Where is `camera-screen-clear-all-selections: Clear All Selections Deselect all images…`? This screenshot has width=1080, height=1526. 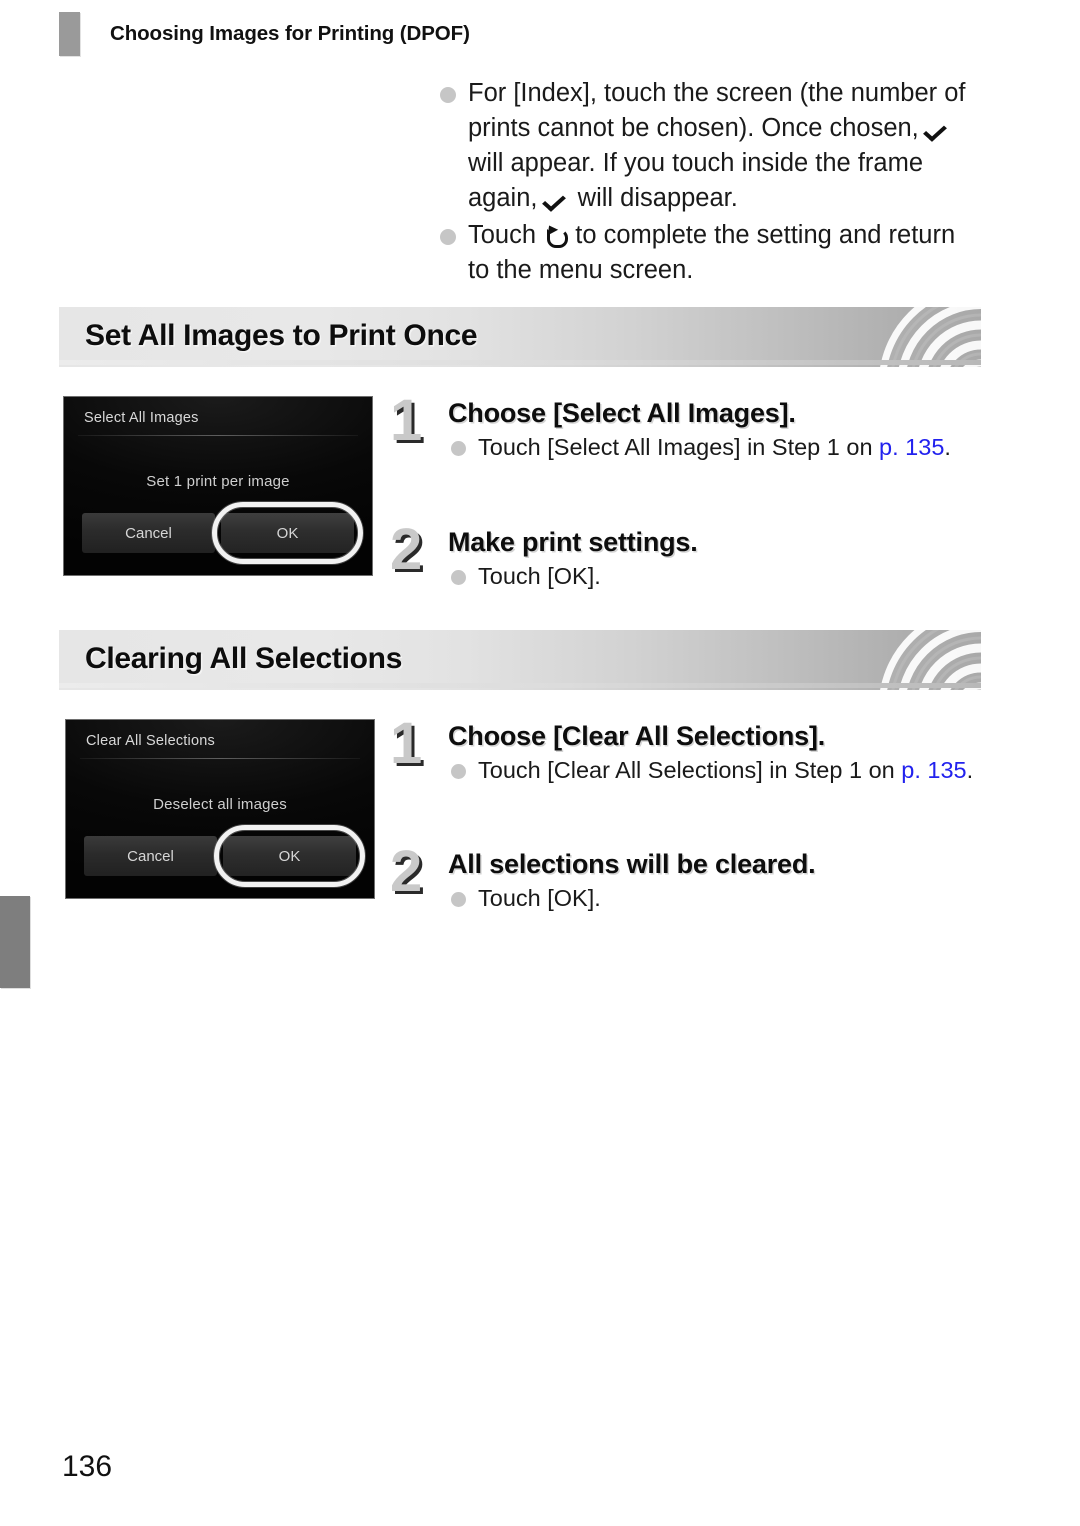 camera-screen-clear-all-selections: Clear All Selections Deselect all images… is located at coordinates (220, 809).